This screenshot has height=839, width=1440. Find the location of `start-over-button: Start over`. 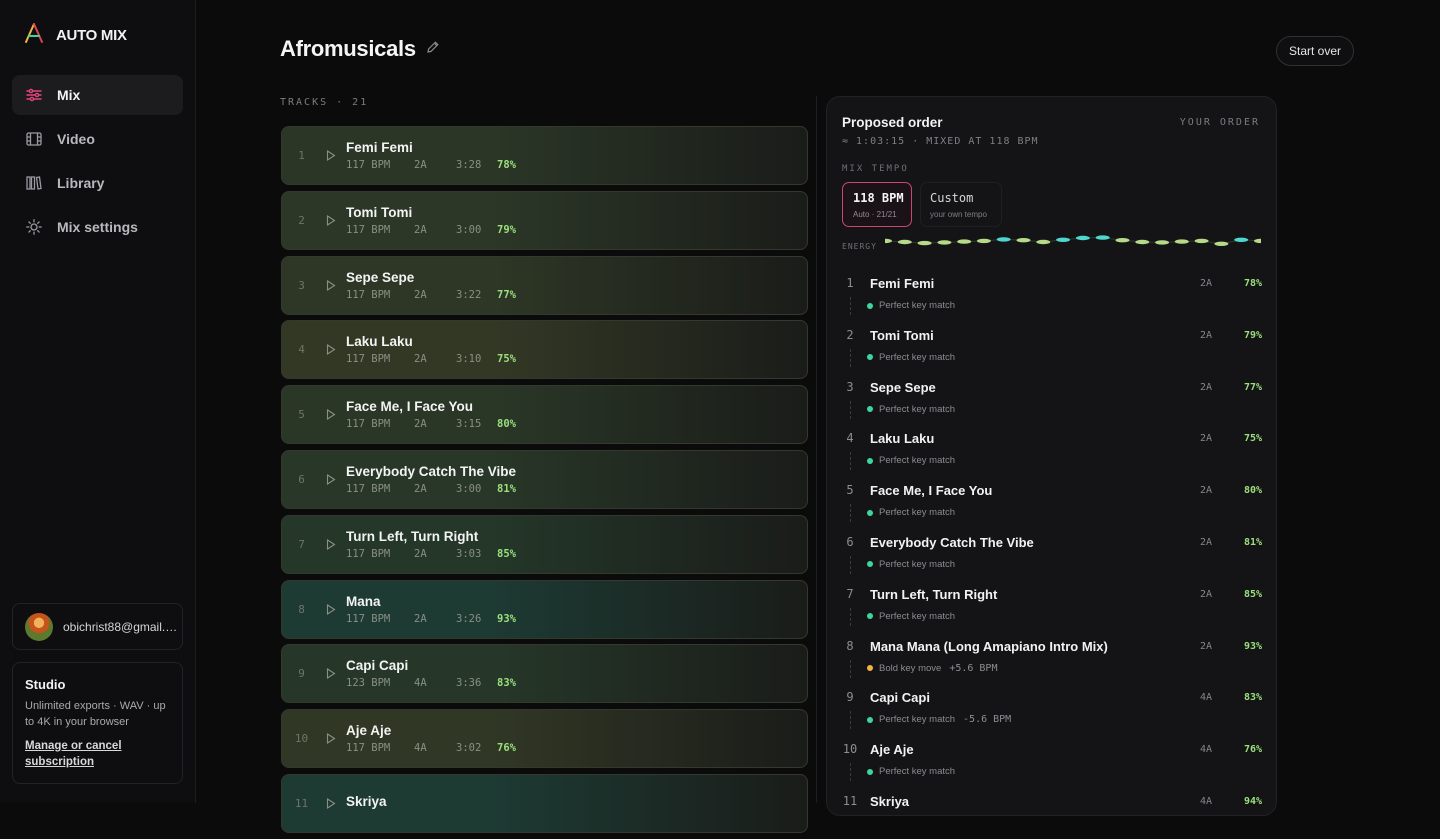

start-over-button: Start over is located at coordinates (1315, 51).